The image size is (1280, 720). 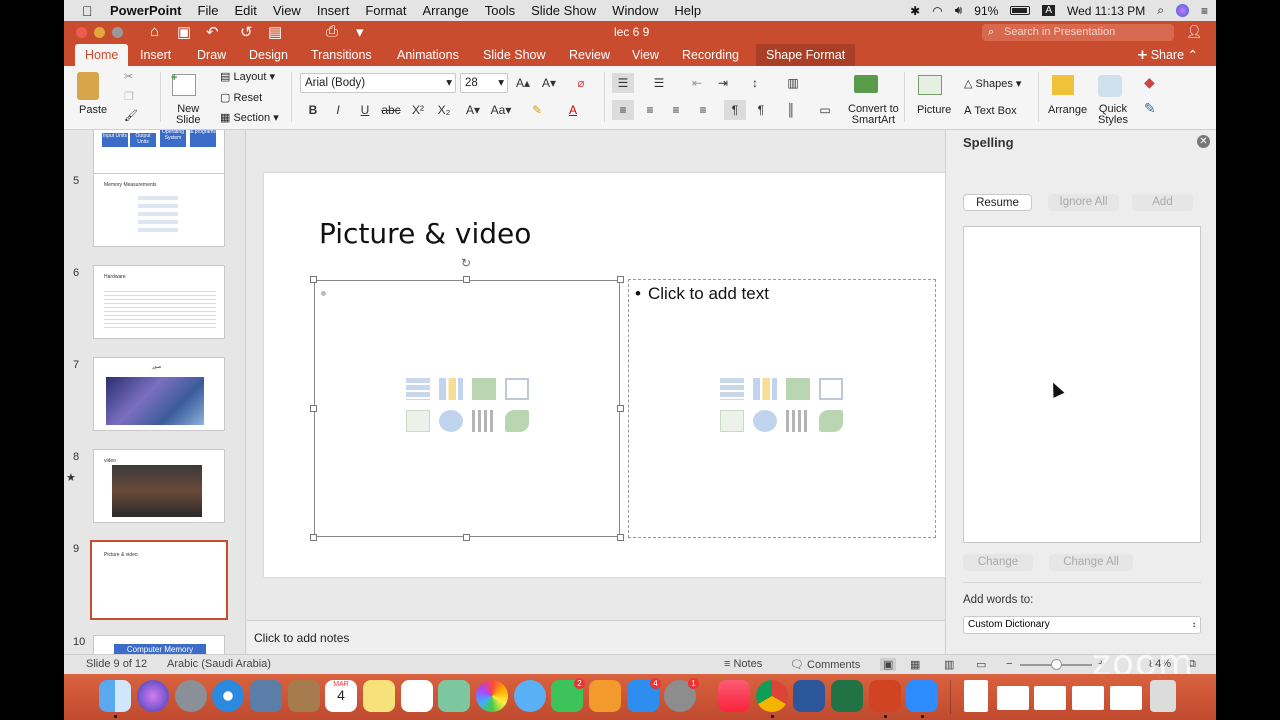 I want to click on bold-button: B, so click(x=313, y=110).